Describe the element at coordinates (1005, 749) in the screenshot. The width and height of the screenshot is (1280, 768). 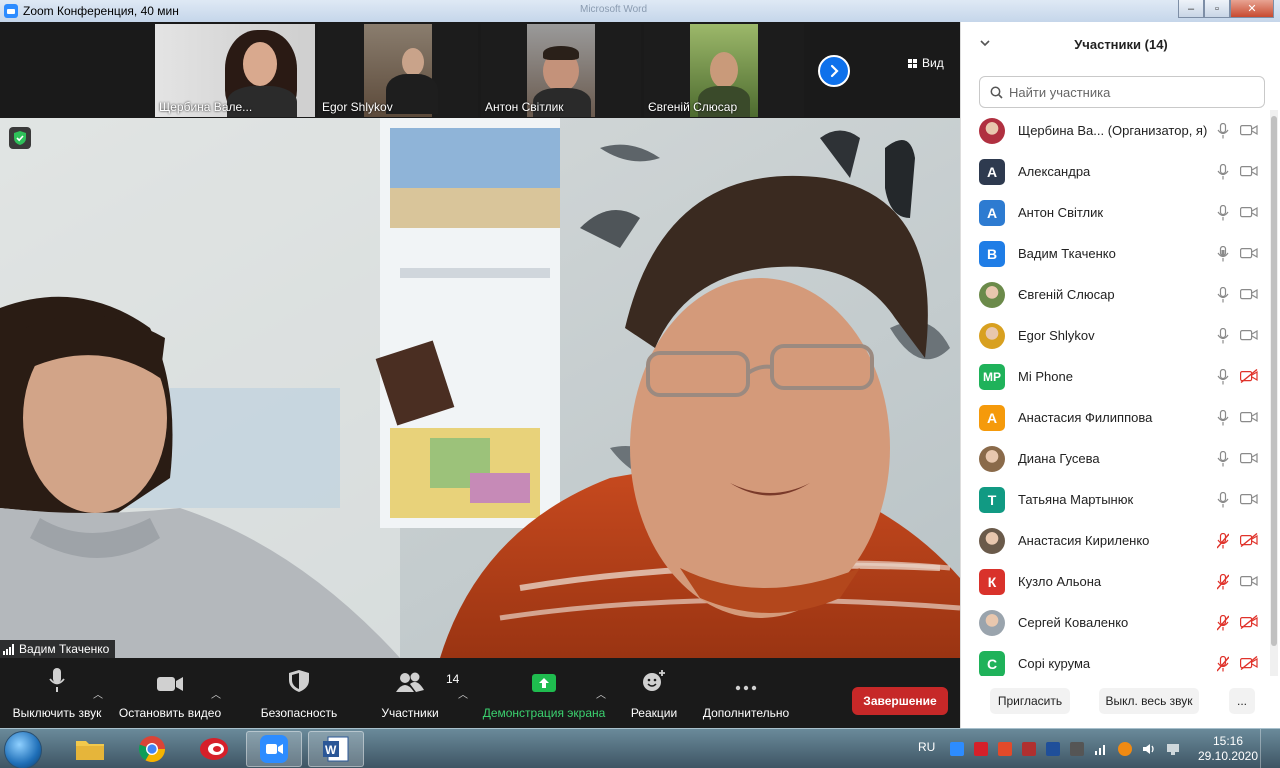
I see `antivirus-tray-icon` at that location.